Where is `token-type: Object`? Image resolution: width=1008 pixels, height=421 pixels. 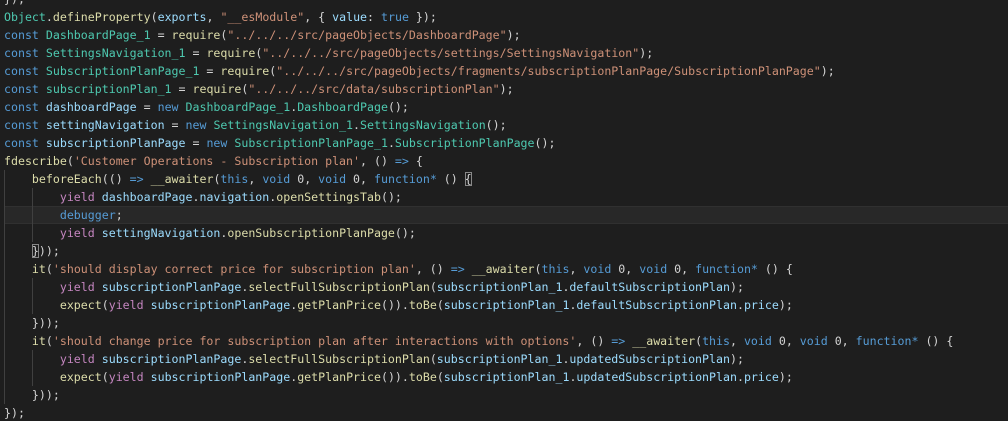 token-type: Object is located at coordinates (25, 17).